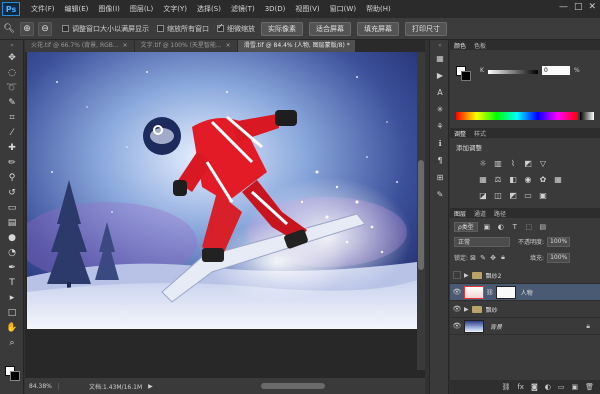  What do you see at coordinates (500, 213) in the screenshot?
I see `tab-paths: 路径` at bounding box center [500, 213].